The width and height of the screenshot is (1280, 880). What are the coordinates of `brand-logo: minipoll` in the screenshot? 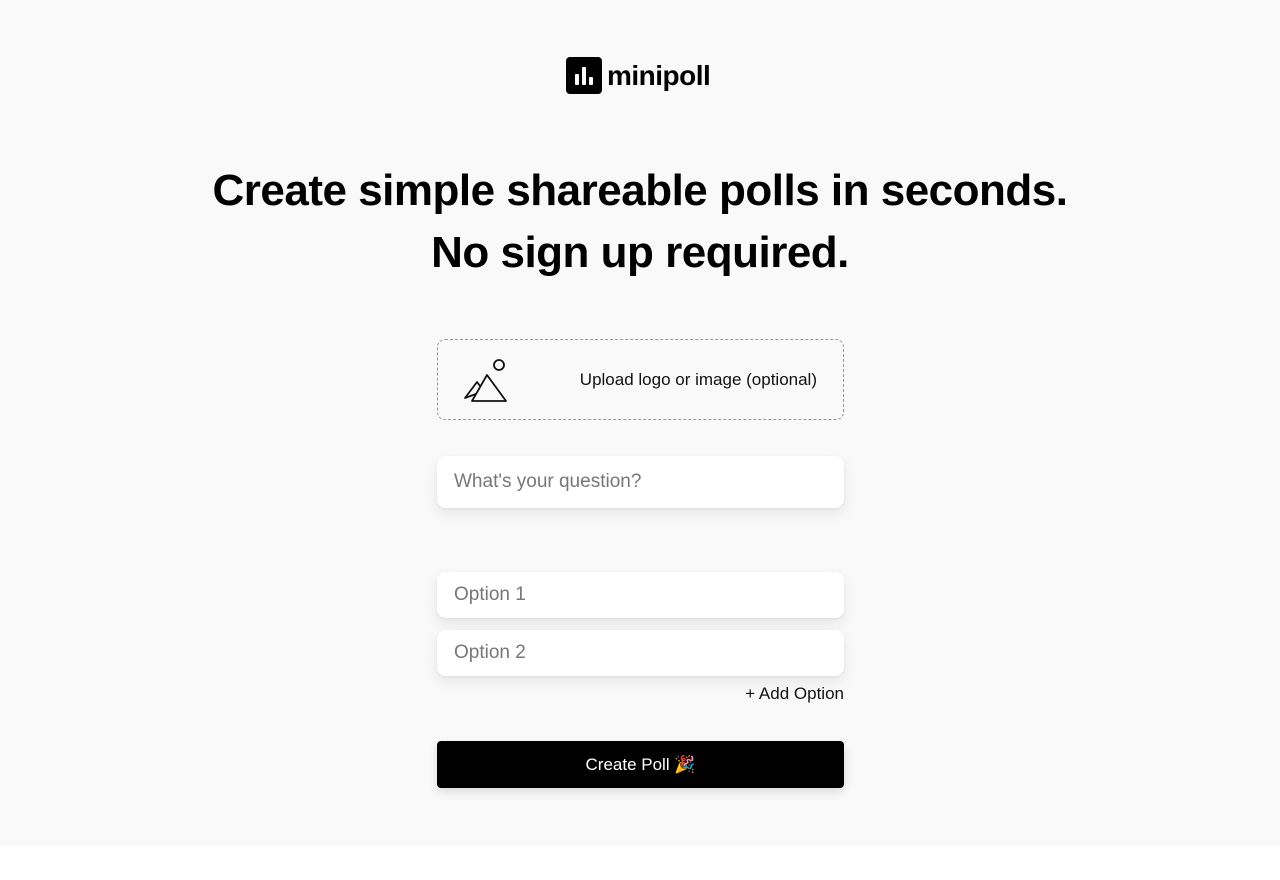 It's located at (638, 75).